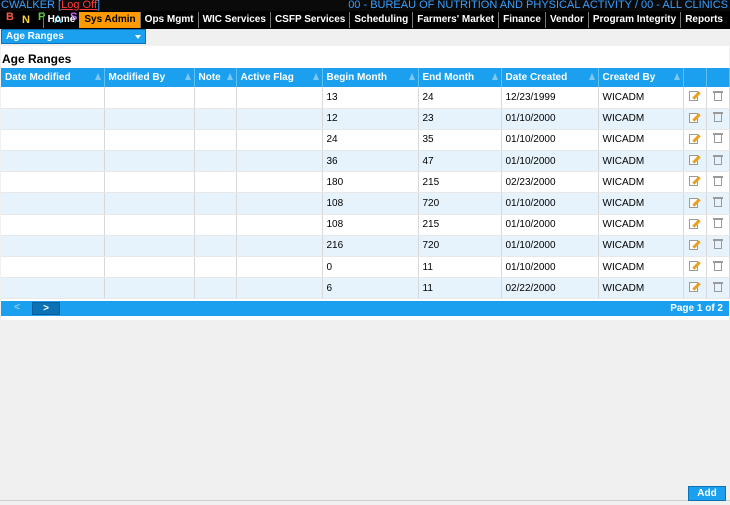 This screenshot has height=505, width=730. I want to click on add-button: Add, so click(707, 493).